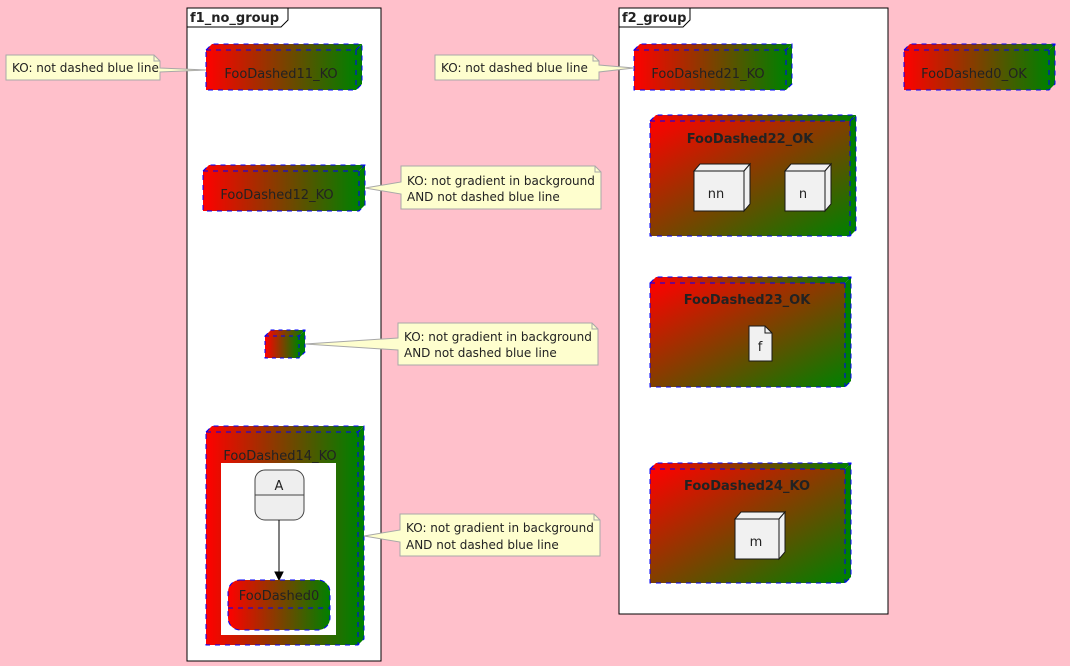 This screenshot has width=1070, height=666. I want to click on node-foodashed24-label: FooDashed24_KO, so click(747, 486).